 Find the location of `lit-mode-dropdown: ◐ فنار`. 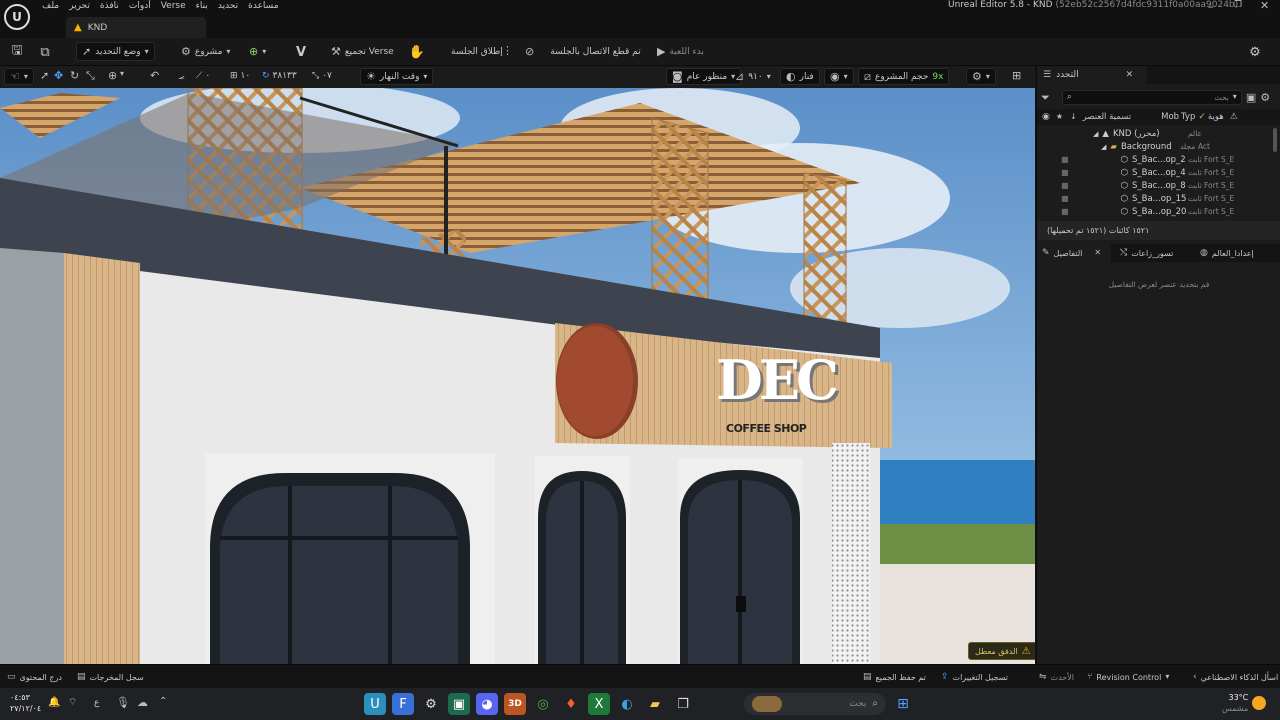

lit-mode-dropdown: ◐ فنار is located at coordinates (800, 76).